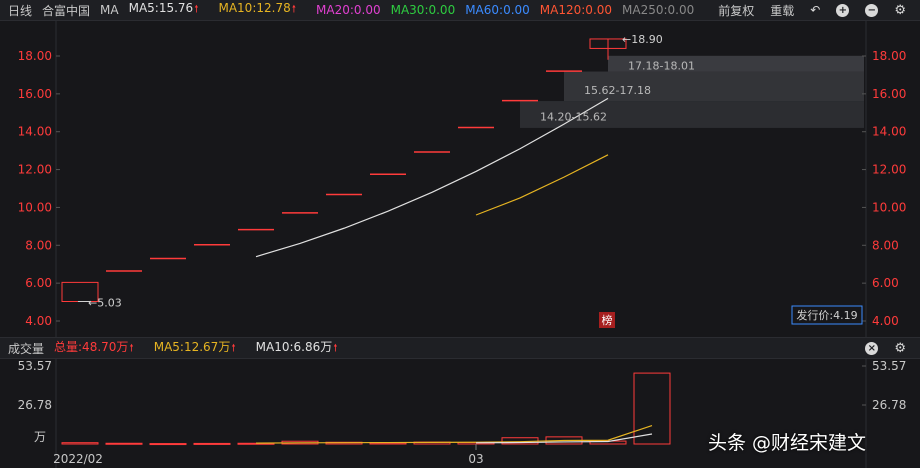 This screenshot has height=468, width=920. What do you see at coordinates (38, 283) in the screenshot?
I see `price-tick-left: 6.00` at bounding box center [38, 283].